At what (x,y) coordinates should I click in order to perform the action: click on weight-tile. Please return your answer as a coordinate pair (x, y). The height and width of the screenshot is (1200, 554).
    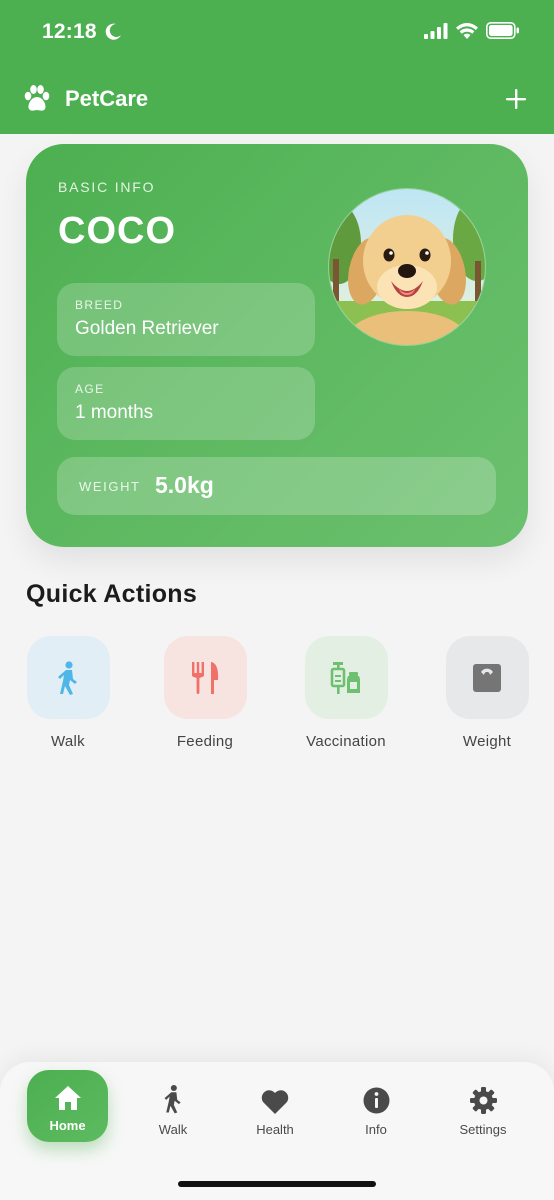
    Looking at the image, I should click on (487, 677).